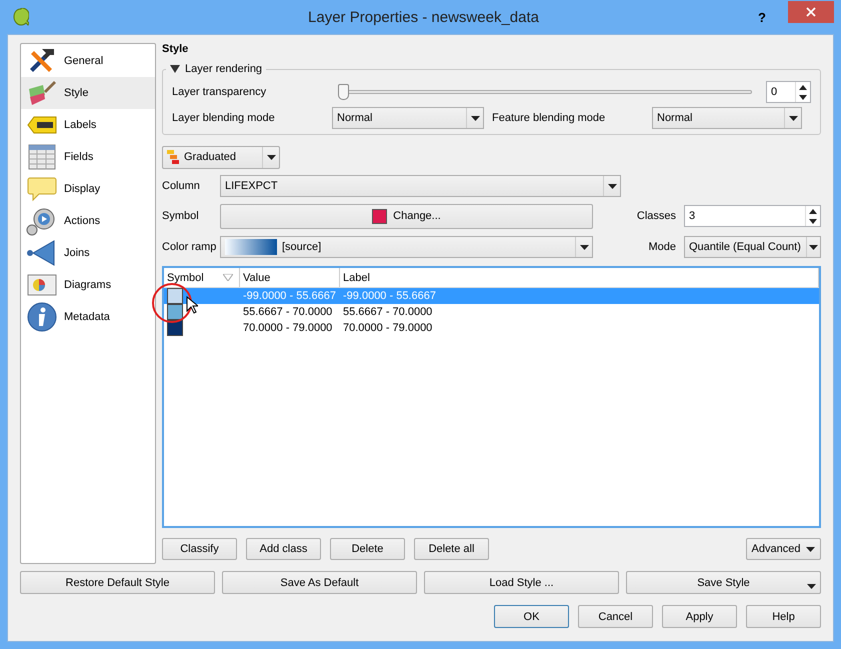  Describe the element at coordinates (788, 92) in the screenshot. I see `spin-box: 0` at that location.